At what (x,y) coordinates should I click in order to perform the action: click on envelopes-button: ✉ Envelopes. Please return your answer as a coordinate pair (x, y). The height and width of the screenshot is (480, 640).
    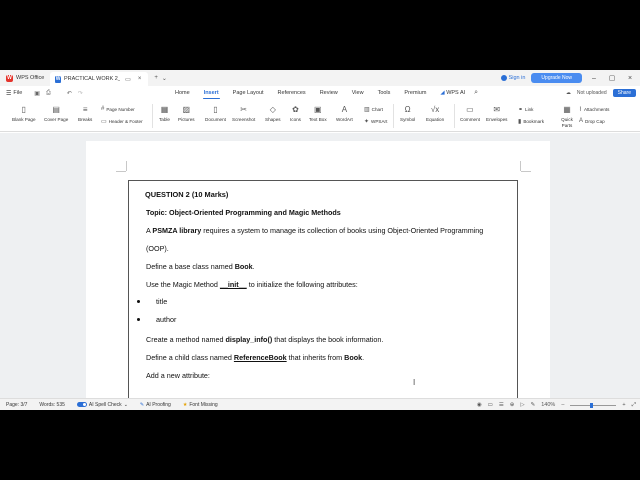
    Looking at the image, I should click on (496, 113).